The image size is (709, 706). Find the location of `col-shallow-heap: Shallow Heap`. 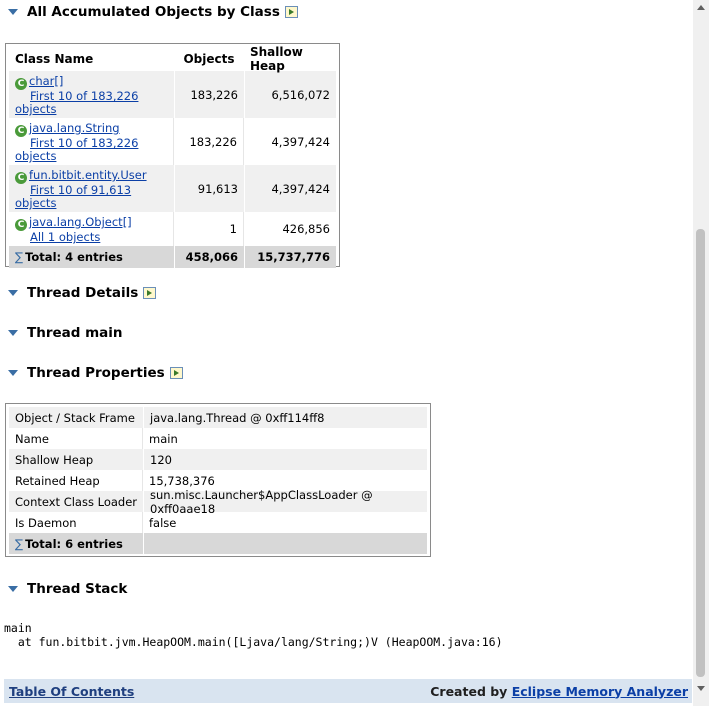

col-shallow-heap: Shallow Heap is located at coordinates (290, 59).